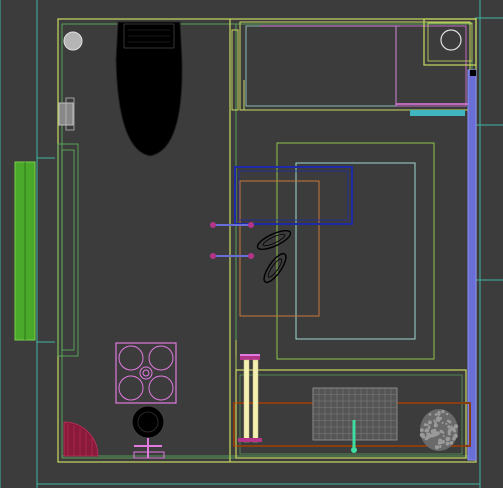 The width and height of the screenshot is (503, 488). What do you see at coordinates (66, 114) in the screenshot?
I see `wall-fixture` at bounding box center [66, 114].